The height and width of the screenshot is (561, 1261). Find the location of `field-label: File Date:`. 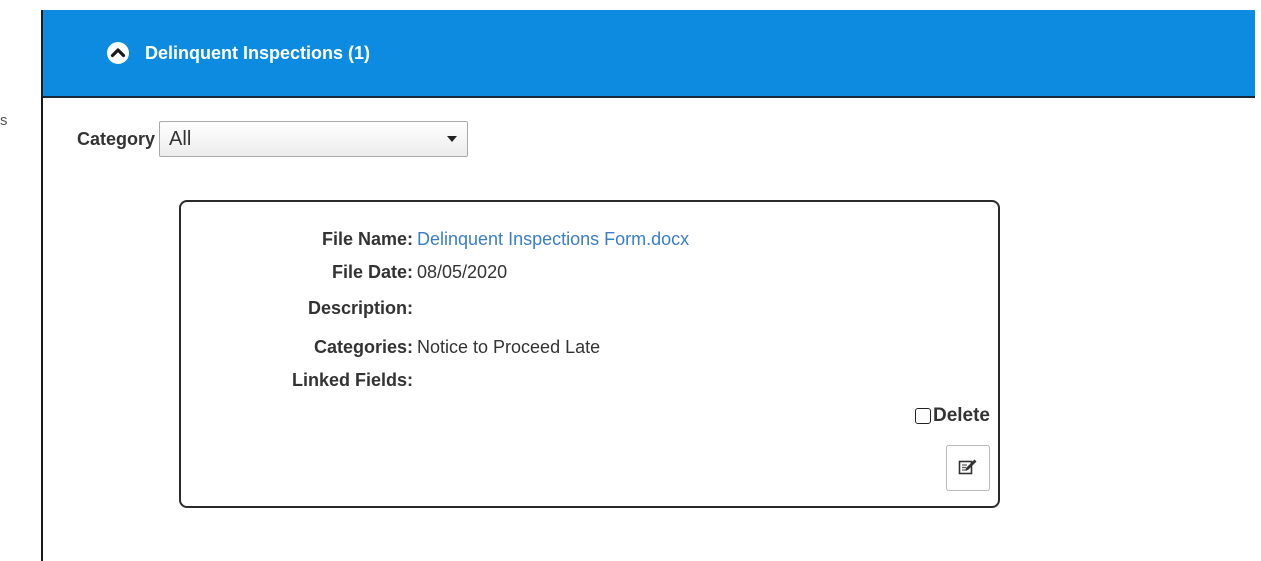

field-label: File Date: is located at coordinates (372, 272).